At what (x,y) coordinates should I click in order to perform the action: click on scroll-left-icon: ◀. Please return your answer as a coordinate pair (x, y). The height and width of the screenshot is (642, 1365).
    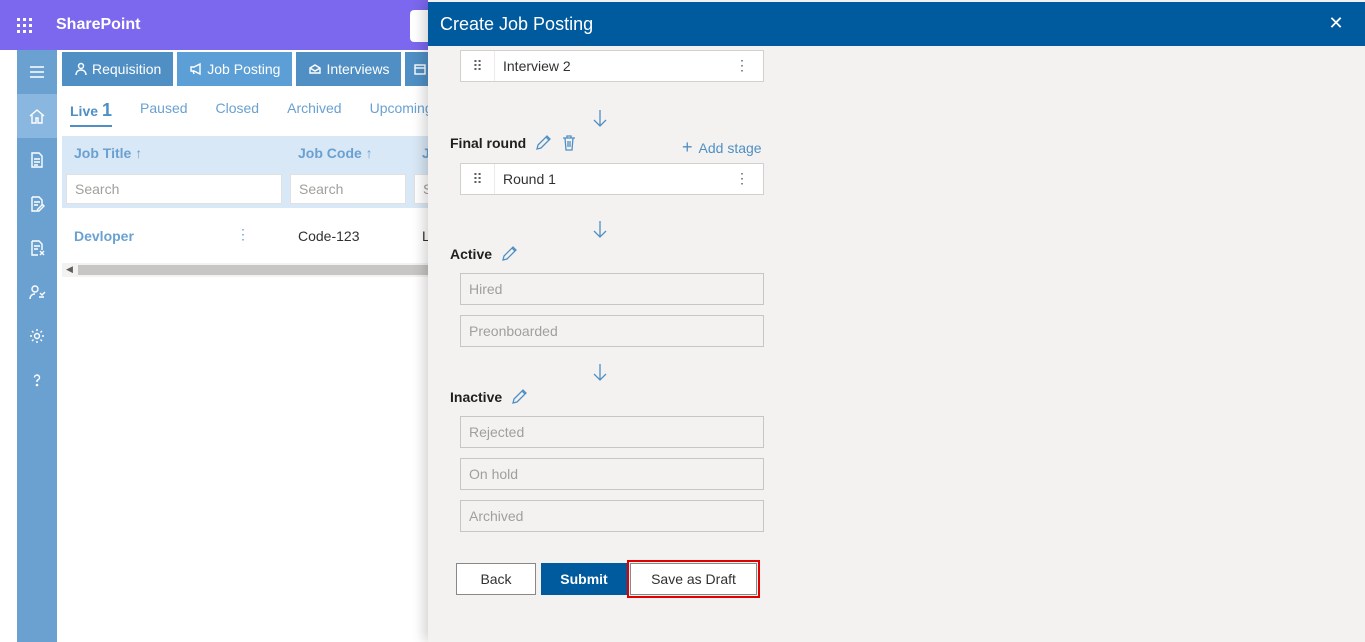
    Looking at the image, I should click on (69, 269).